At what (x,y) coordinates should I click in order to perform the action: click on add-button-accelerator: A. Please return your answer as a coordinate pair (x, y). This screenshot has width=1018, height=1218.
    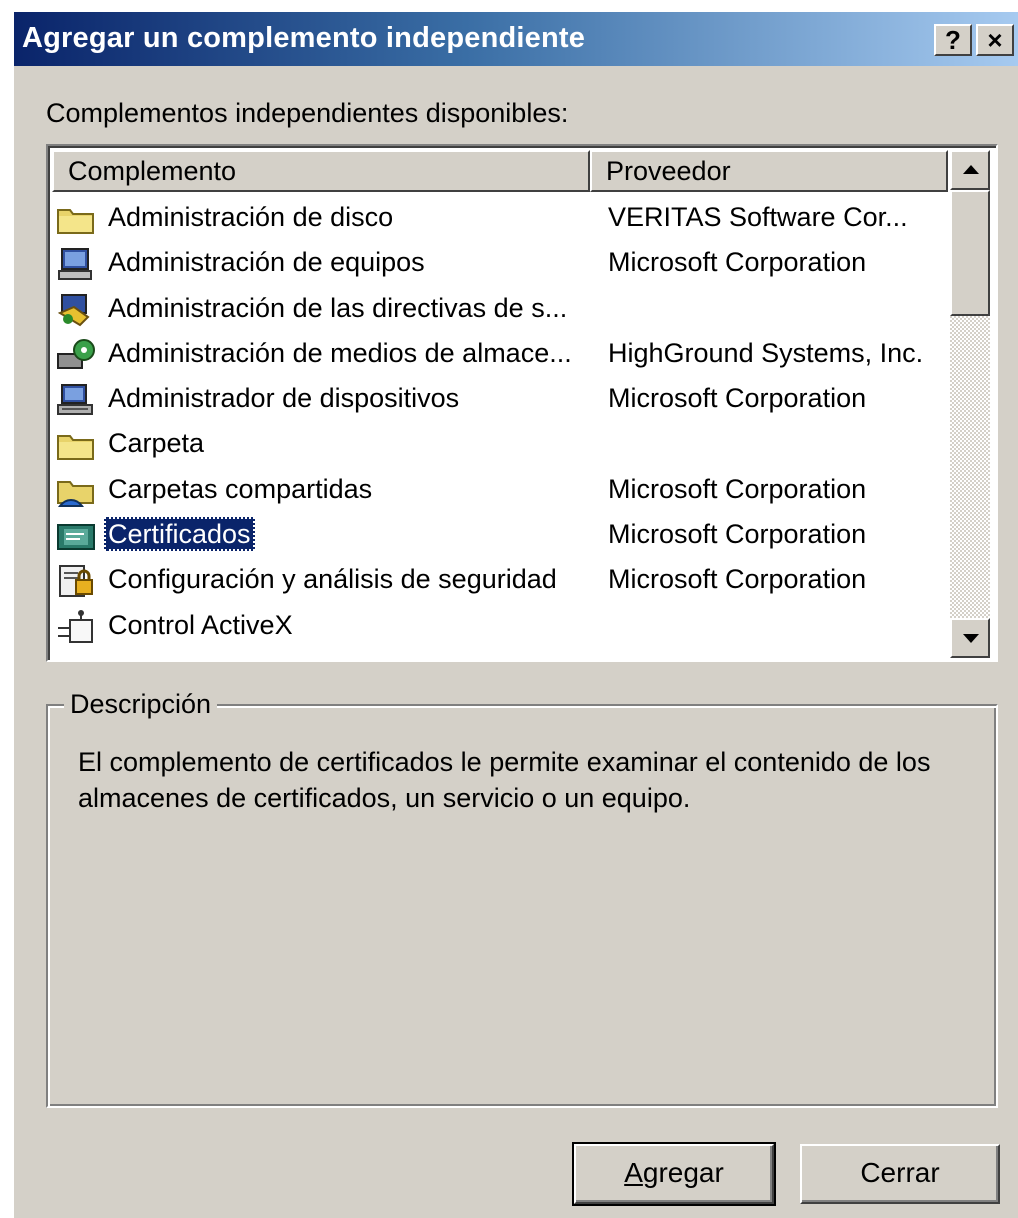
    Looking at the image, I should click on (633, 1172).